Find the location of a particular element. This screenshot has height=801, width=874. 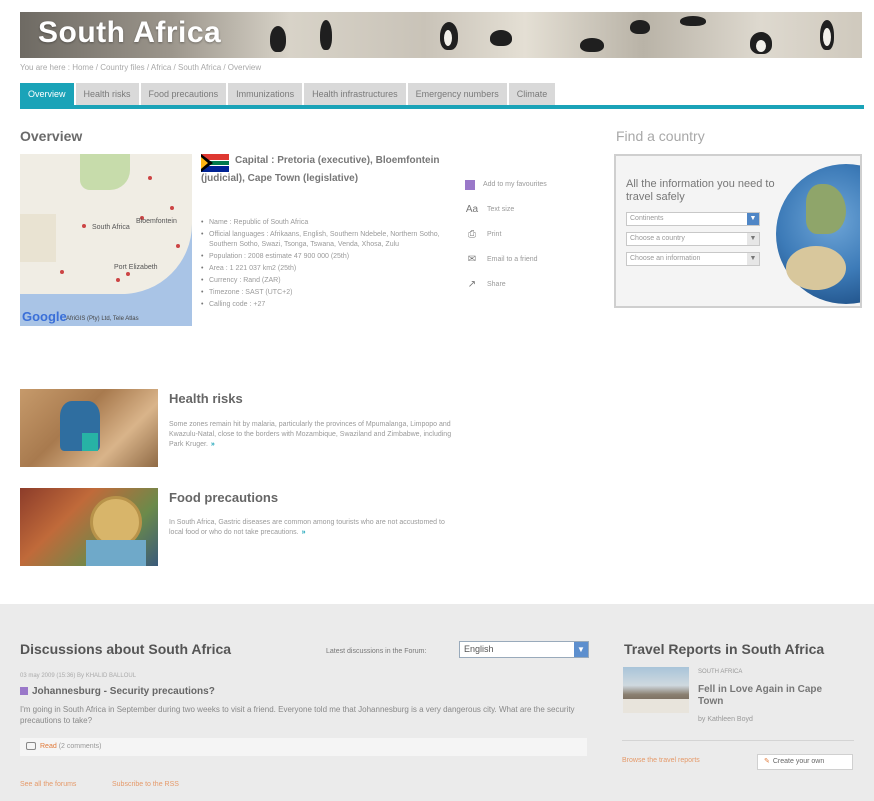

divider is located at coordinates (738, 740).